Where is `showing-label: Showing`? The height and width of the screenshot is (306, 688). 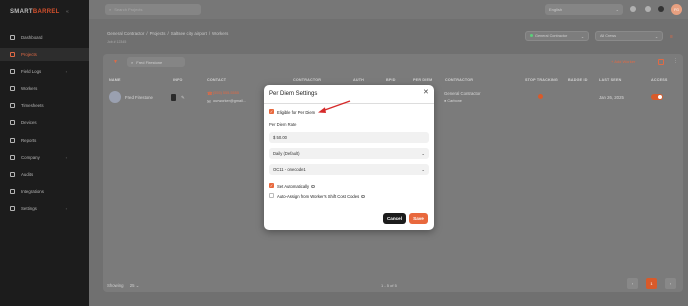 showing-label: Showing is located at coordinates (115, 285).